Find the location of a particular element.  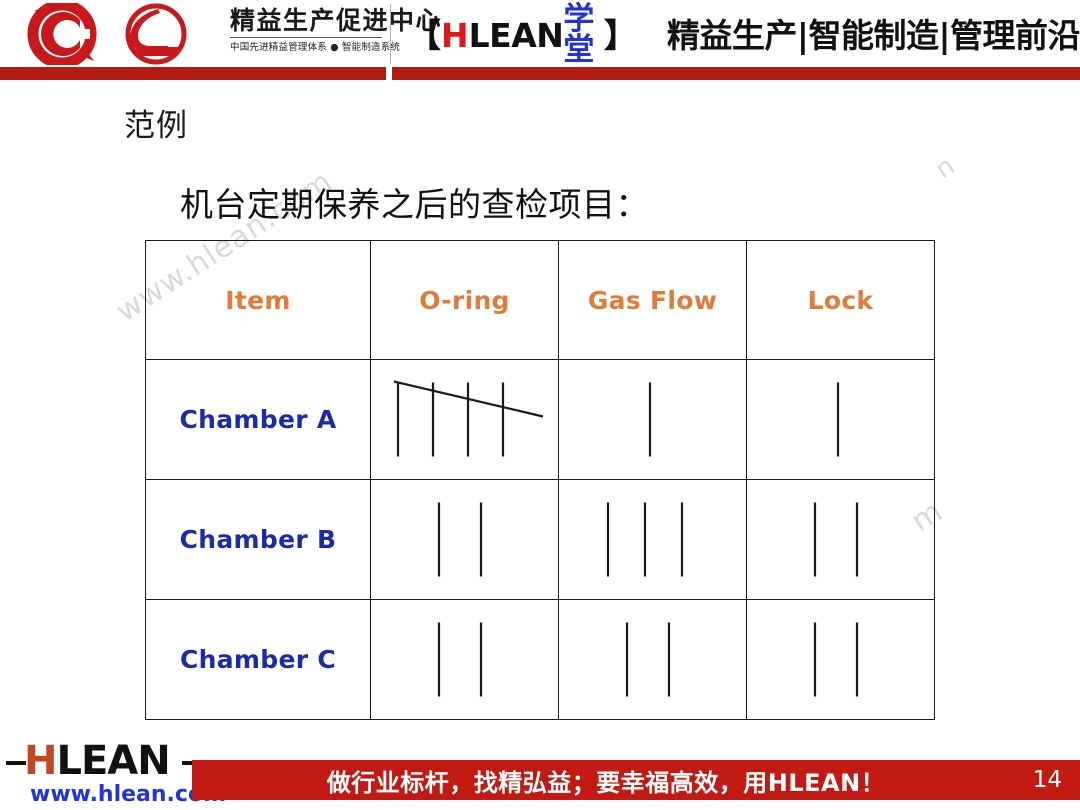

footer-logo-dash-left is located at coordinates (16, 763).